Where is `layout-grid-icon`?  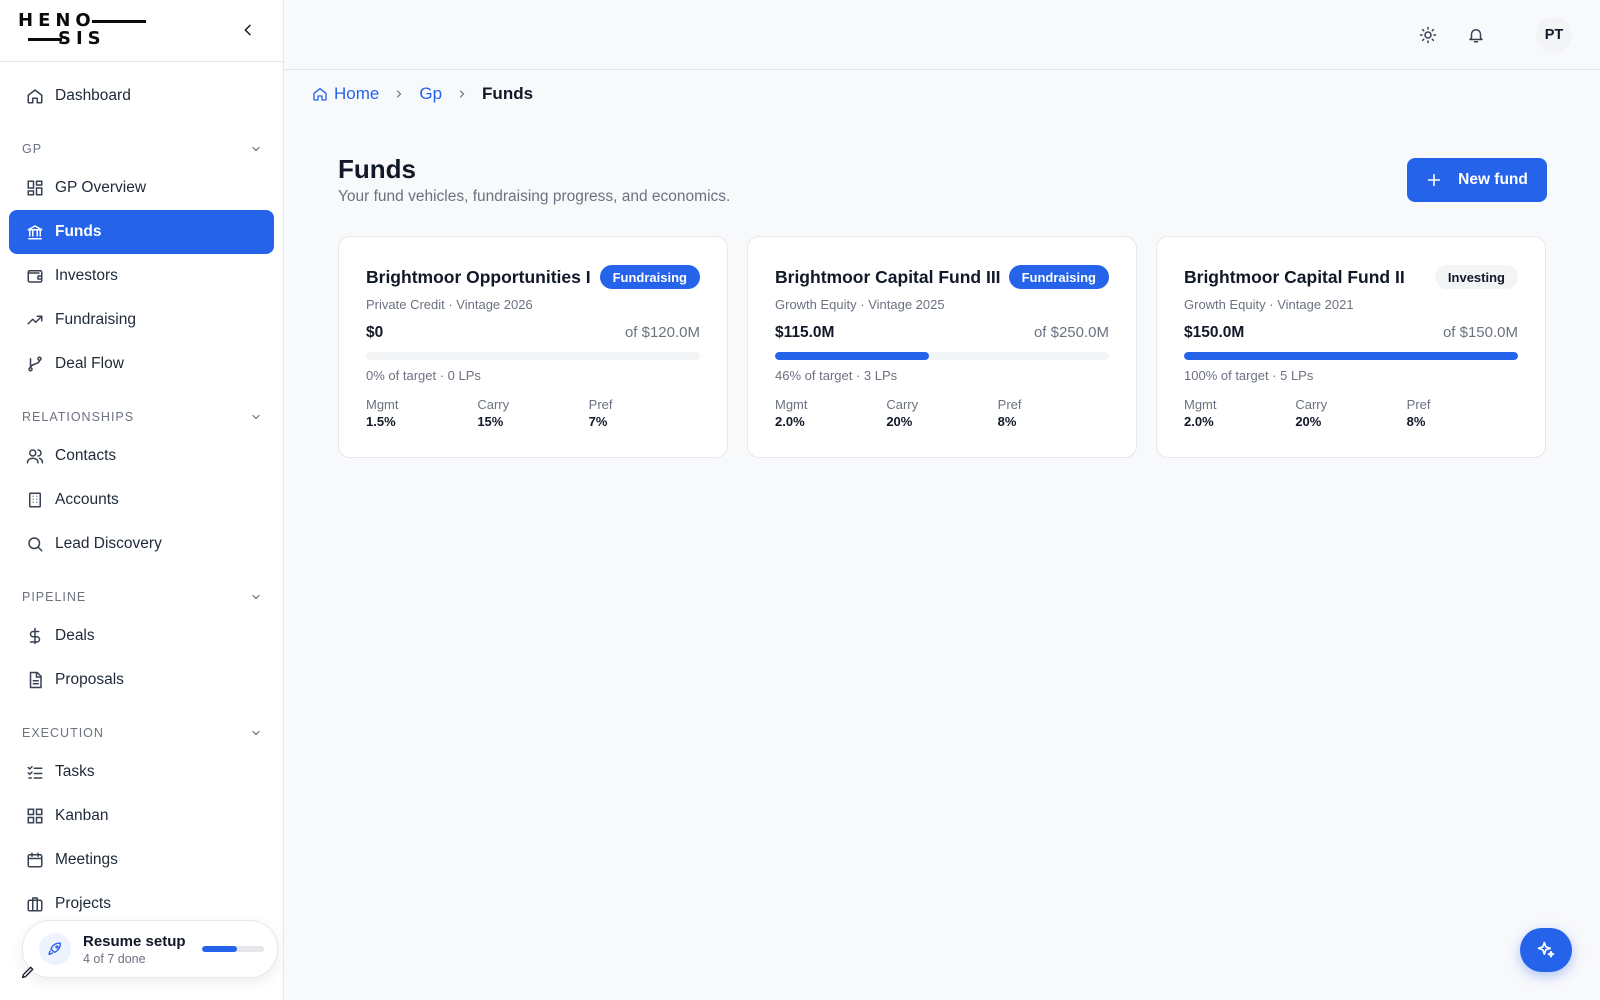 layout-grid-icon is located at coordinates (35, 816).